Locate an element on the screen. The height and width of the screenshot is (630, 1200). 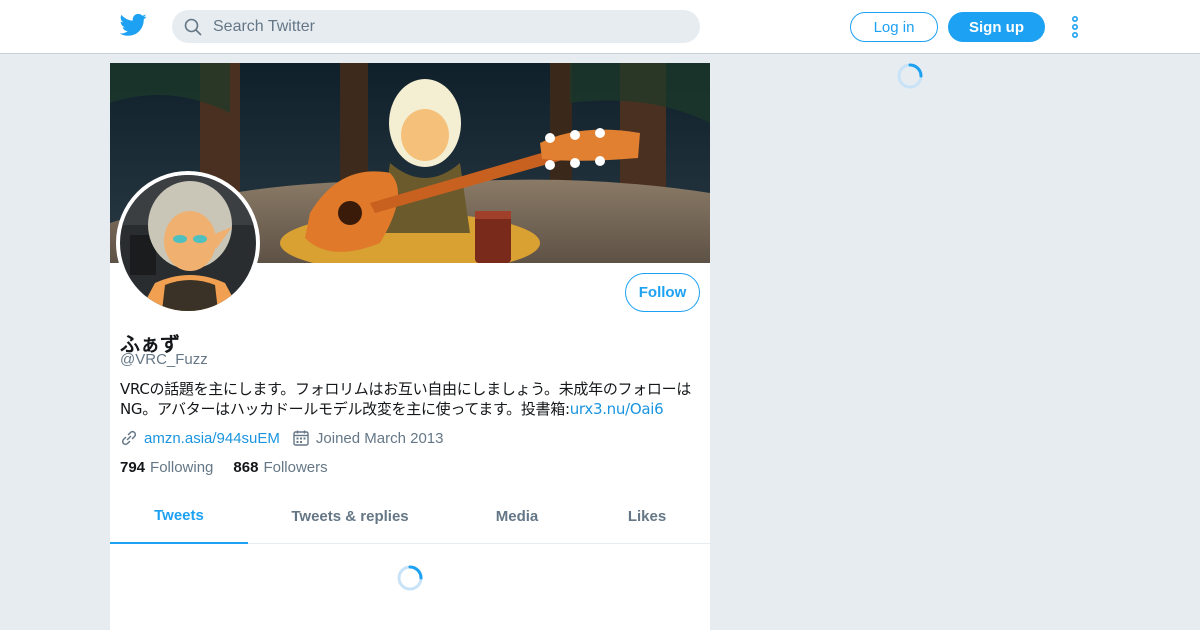
top-navigation-bar: Log in Sign up is located at coordinates (600, 27).